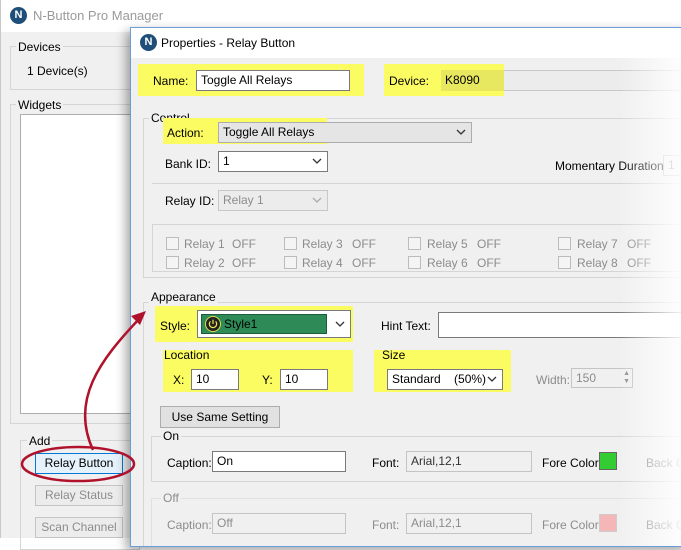  What do you see at coordinates (78, 464) in the screenshot?
I see `annotation-ellipse` at bounding box center [78, 464].